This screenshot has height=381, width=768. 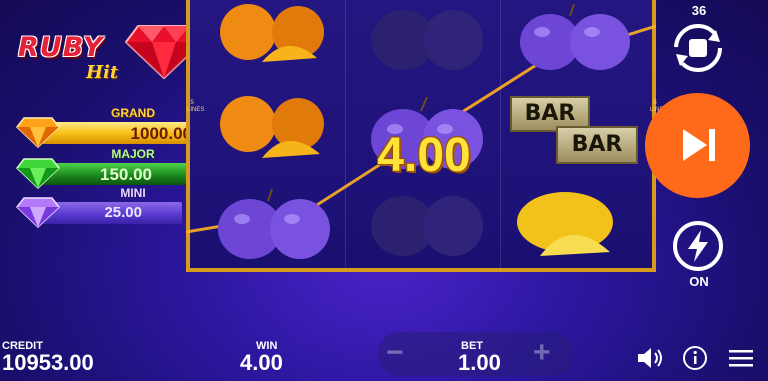 I want to click on sound-icon, so click(x=651, y=358).